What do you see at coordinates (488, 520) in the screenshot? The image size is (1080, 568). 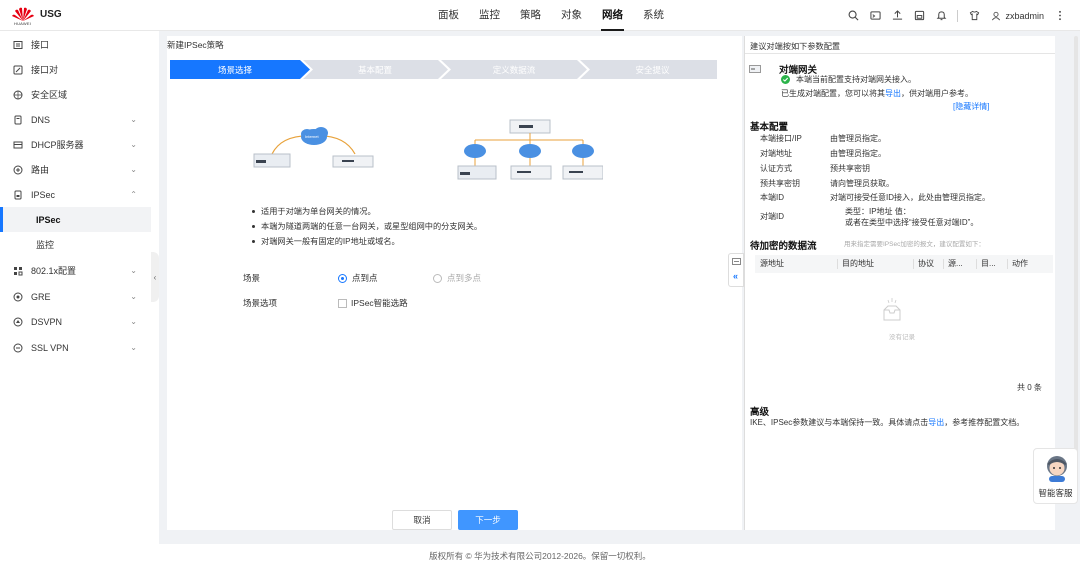 I see `next-button: 下一步` at bounding box center [488, 520].